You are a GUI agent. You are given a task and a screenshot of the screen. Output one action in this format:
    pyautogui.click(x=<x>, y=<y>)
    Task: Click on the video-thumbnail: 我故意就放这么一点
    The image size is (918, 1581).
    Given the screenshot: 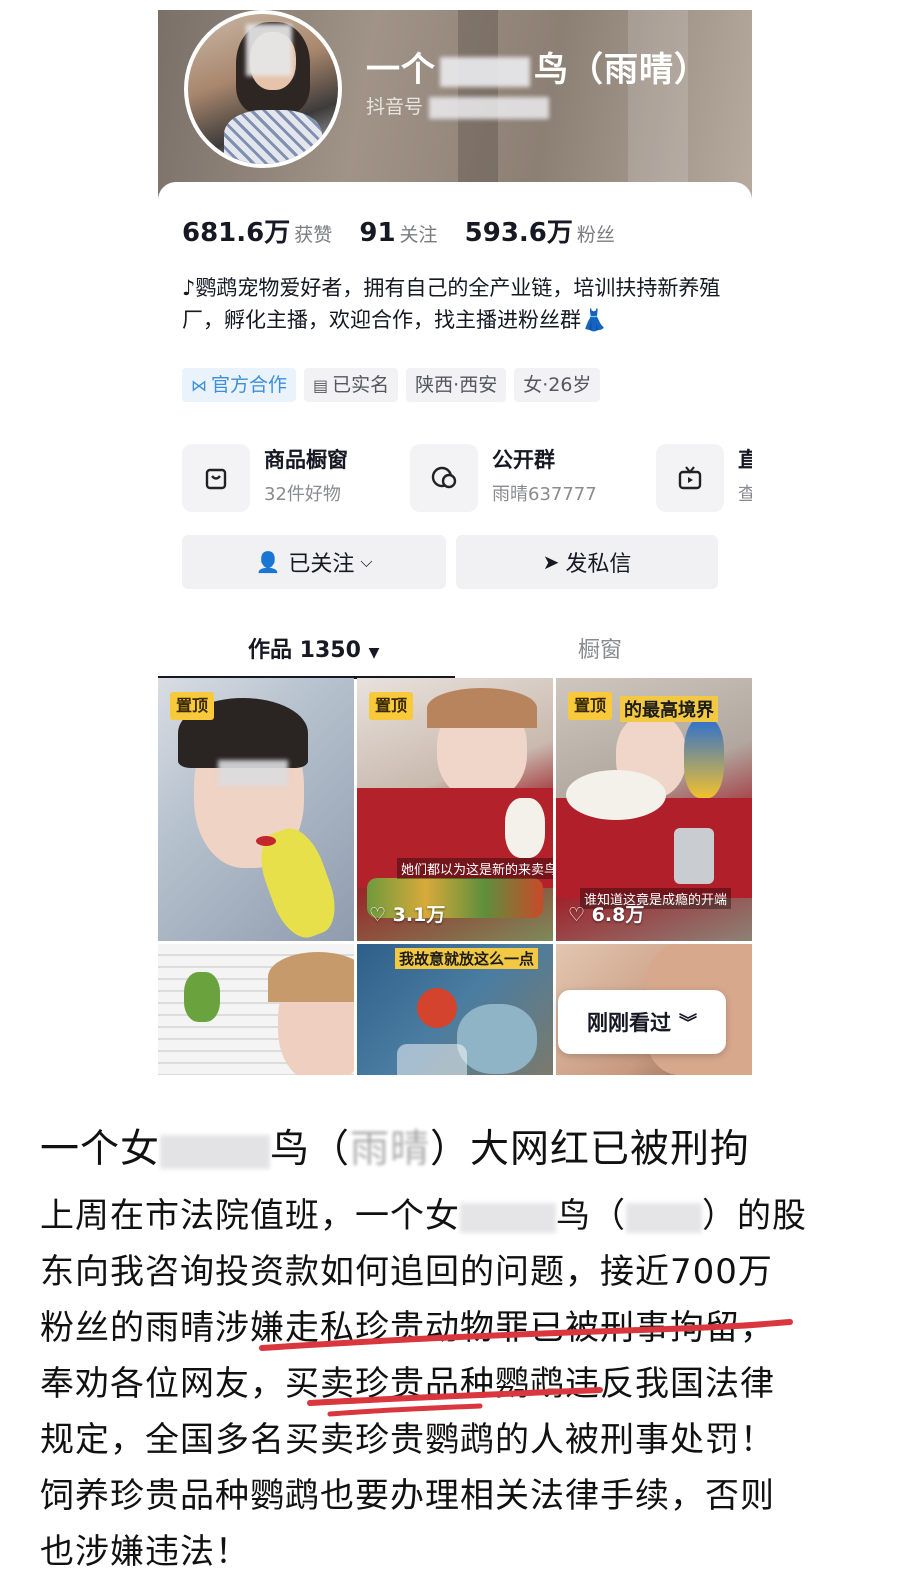 What is the action you would take?
    pyautogui.click(x=455, y=1009)
    